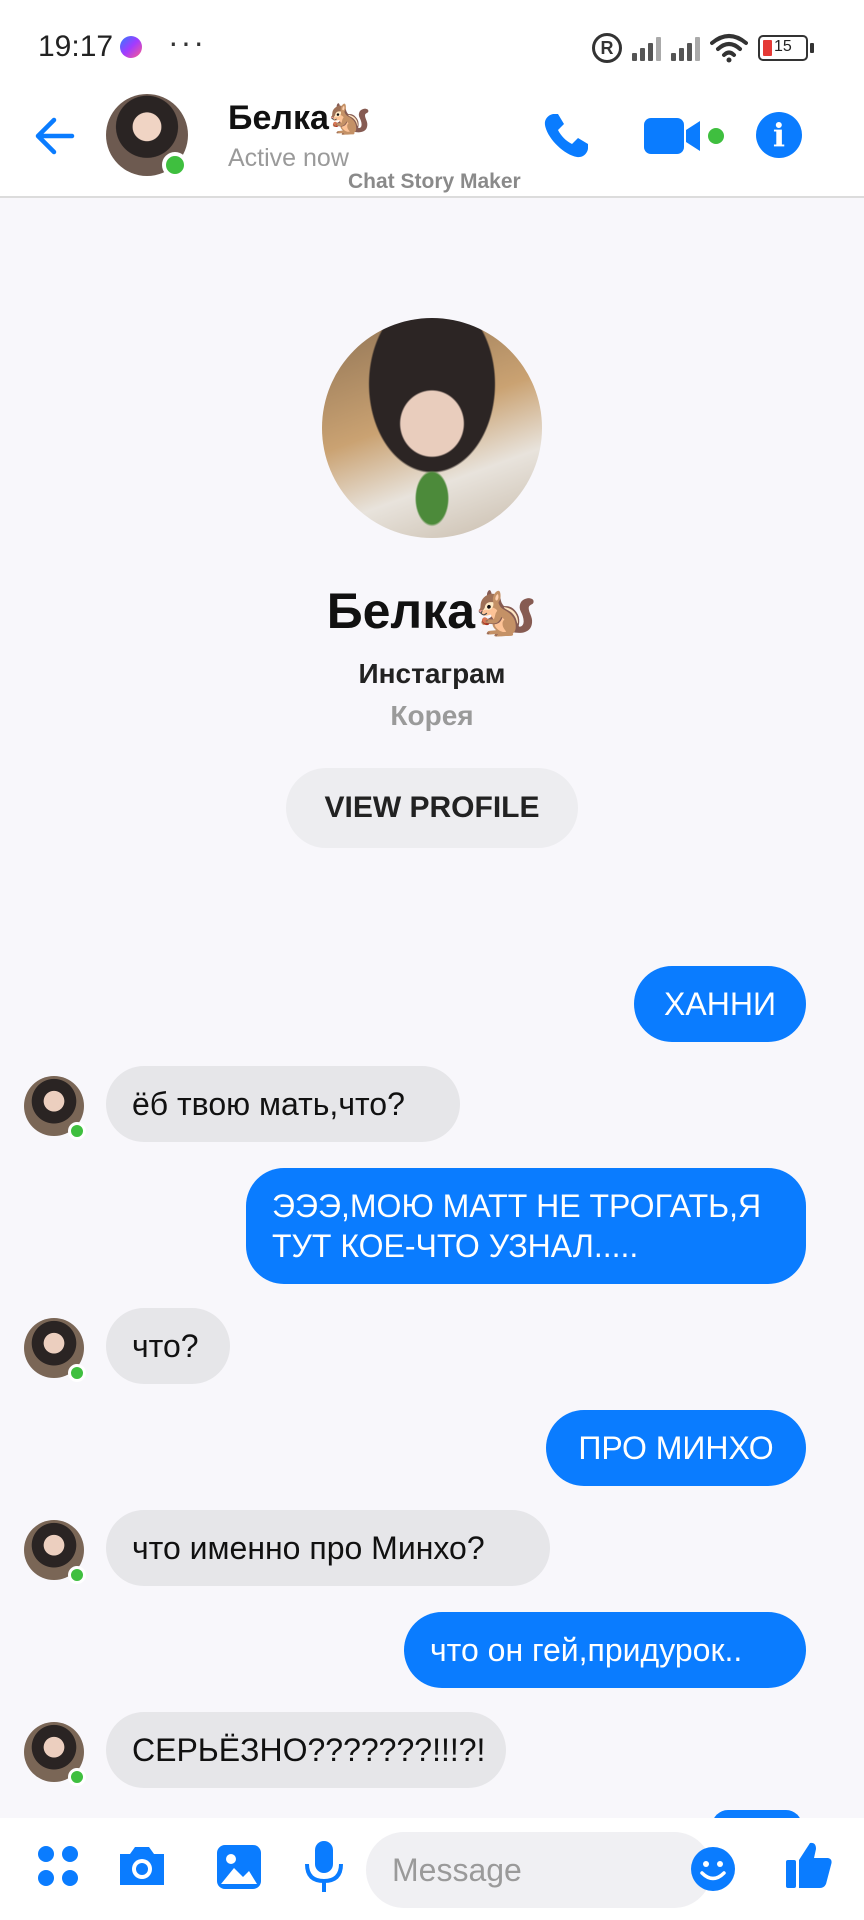 The image size is (864, 1920). Describe the element at coordinates (720, 1004) in the screenshot. I see `outgoing-message: ХАННИ` at that location.